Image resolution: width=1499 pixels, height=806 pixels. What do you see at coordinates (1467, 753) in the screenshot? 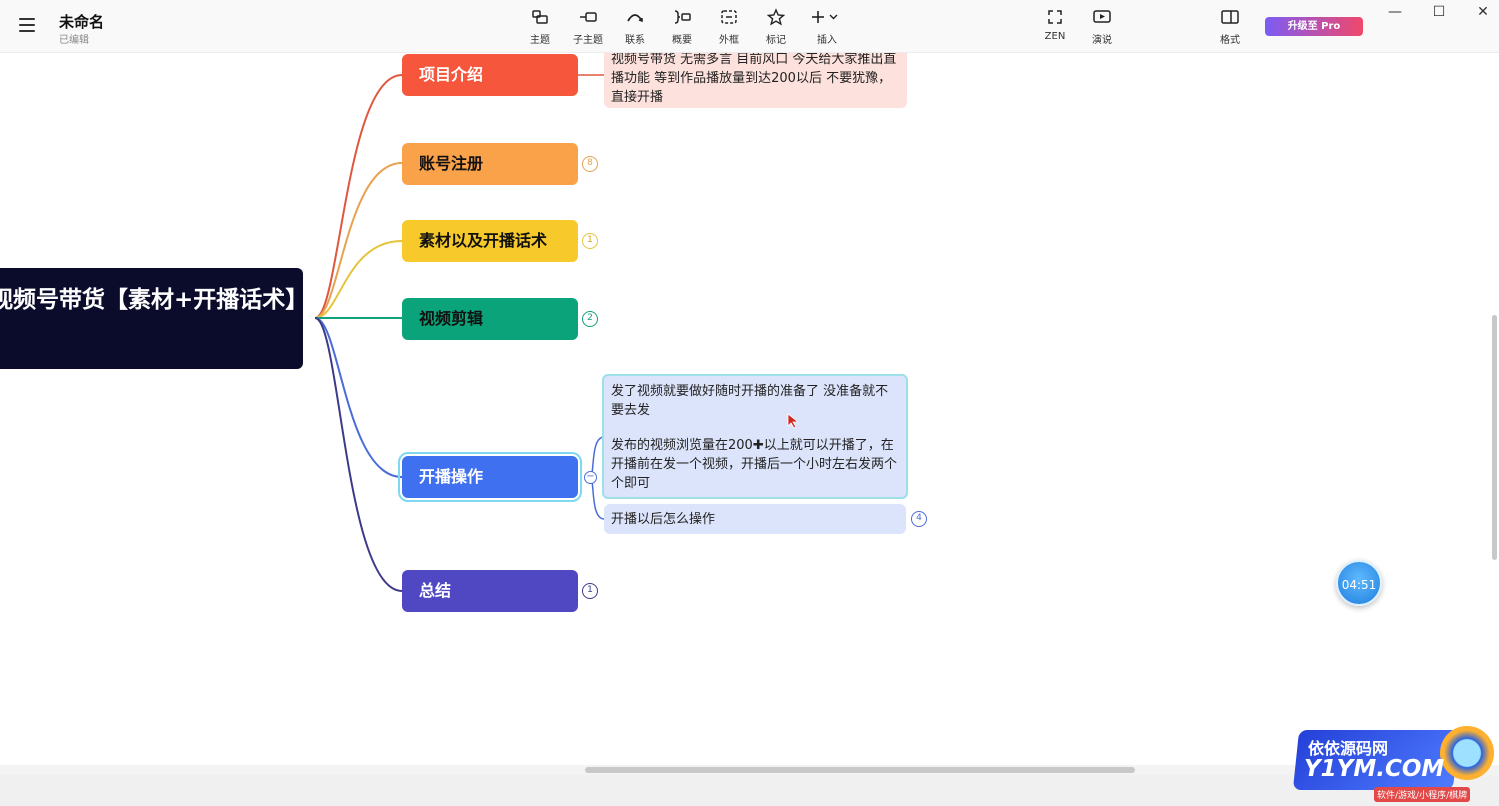
I see `magnifier-icon` at bounding box center [1467, 753].